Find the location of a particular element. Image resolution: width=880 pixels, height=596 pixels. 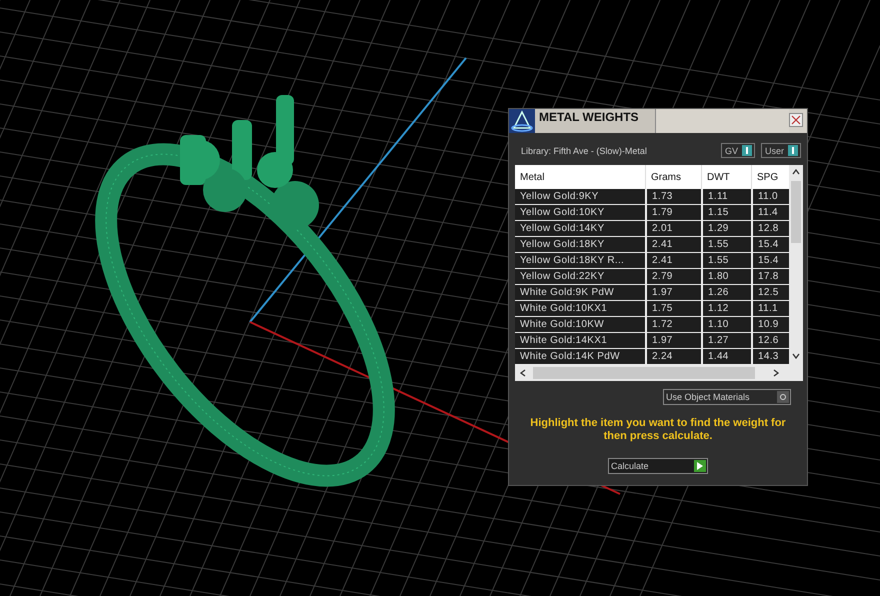

calculate-button: Calculate is located at coordinates (658, 466).